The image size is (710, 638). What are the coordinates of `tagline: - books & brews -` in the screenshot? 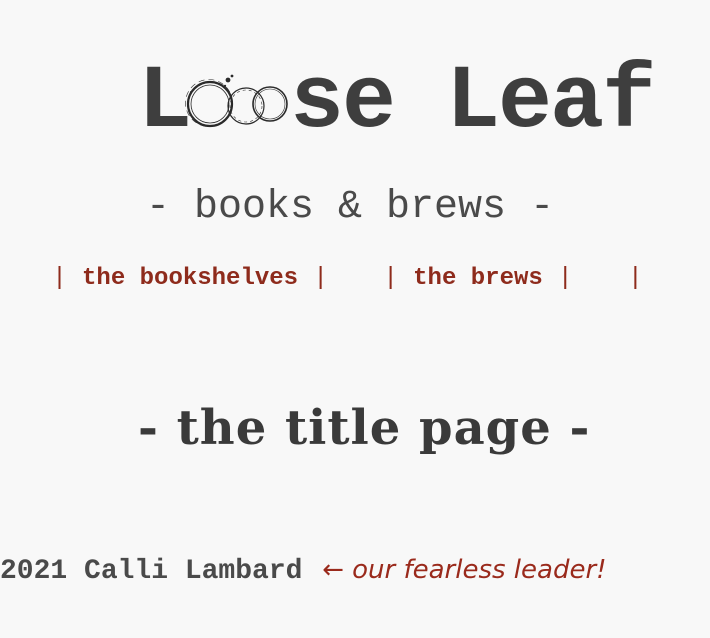 It's located at (350, 207).